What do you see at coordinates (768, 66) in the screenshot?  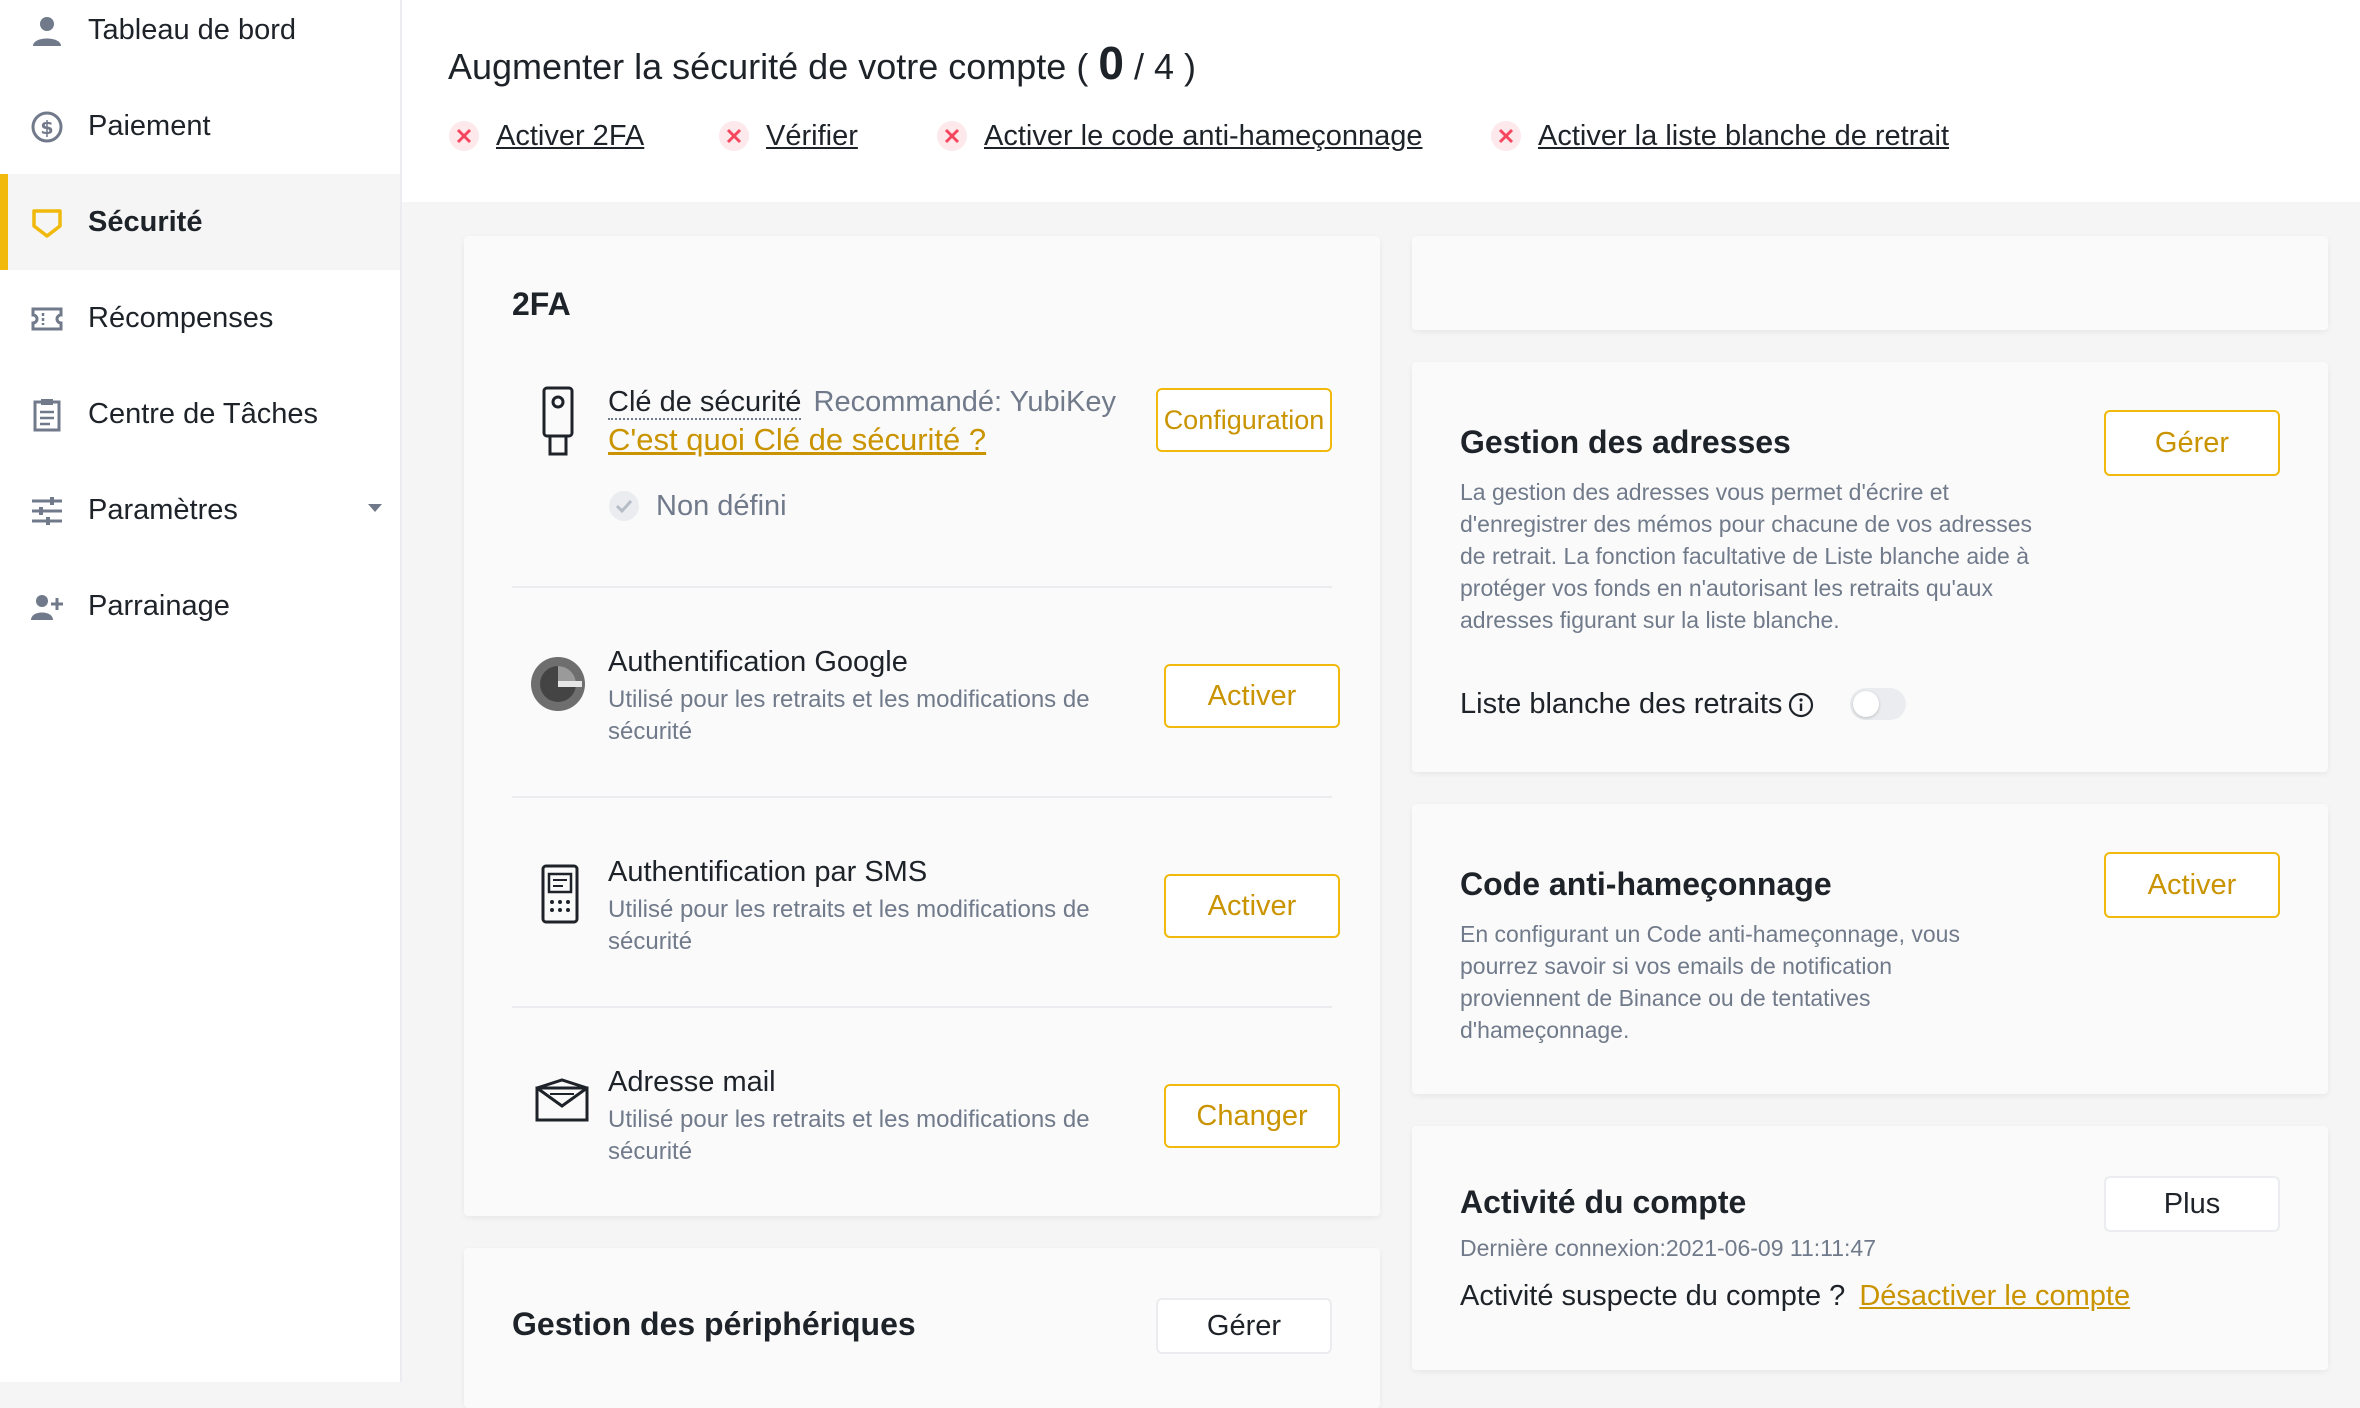 I see `page-title-text: Augmenter la sécurité de votre compte (` at bounding box center [768, 66].